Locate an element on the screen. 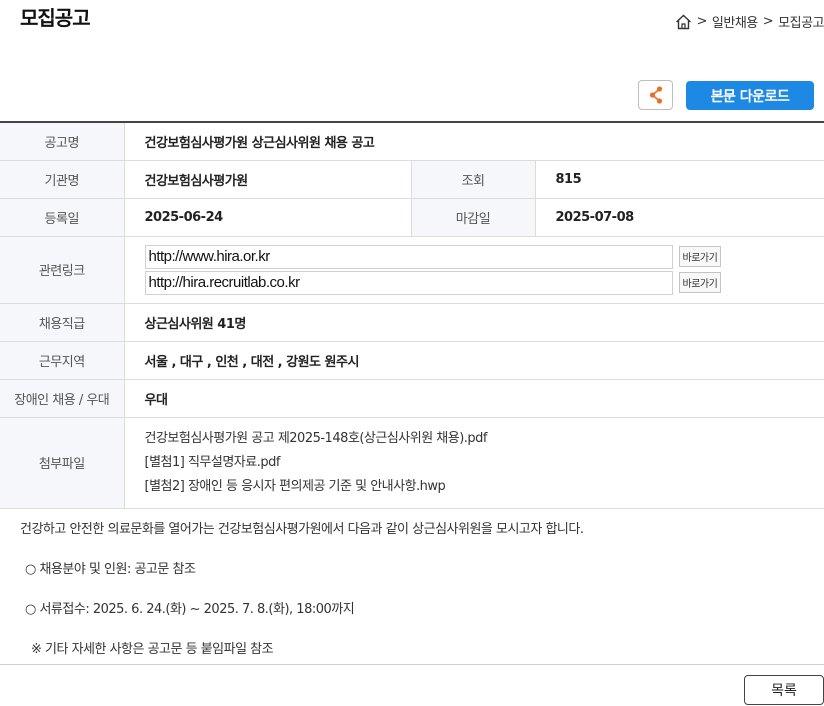 The width and height of the screenshot is (824, 706). breadcrumb: > 일반채용 > 모집공고 is located at coordinates (749, 21).